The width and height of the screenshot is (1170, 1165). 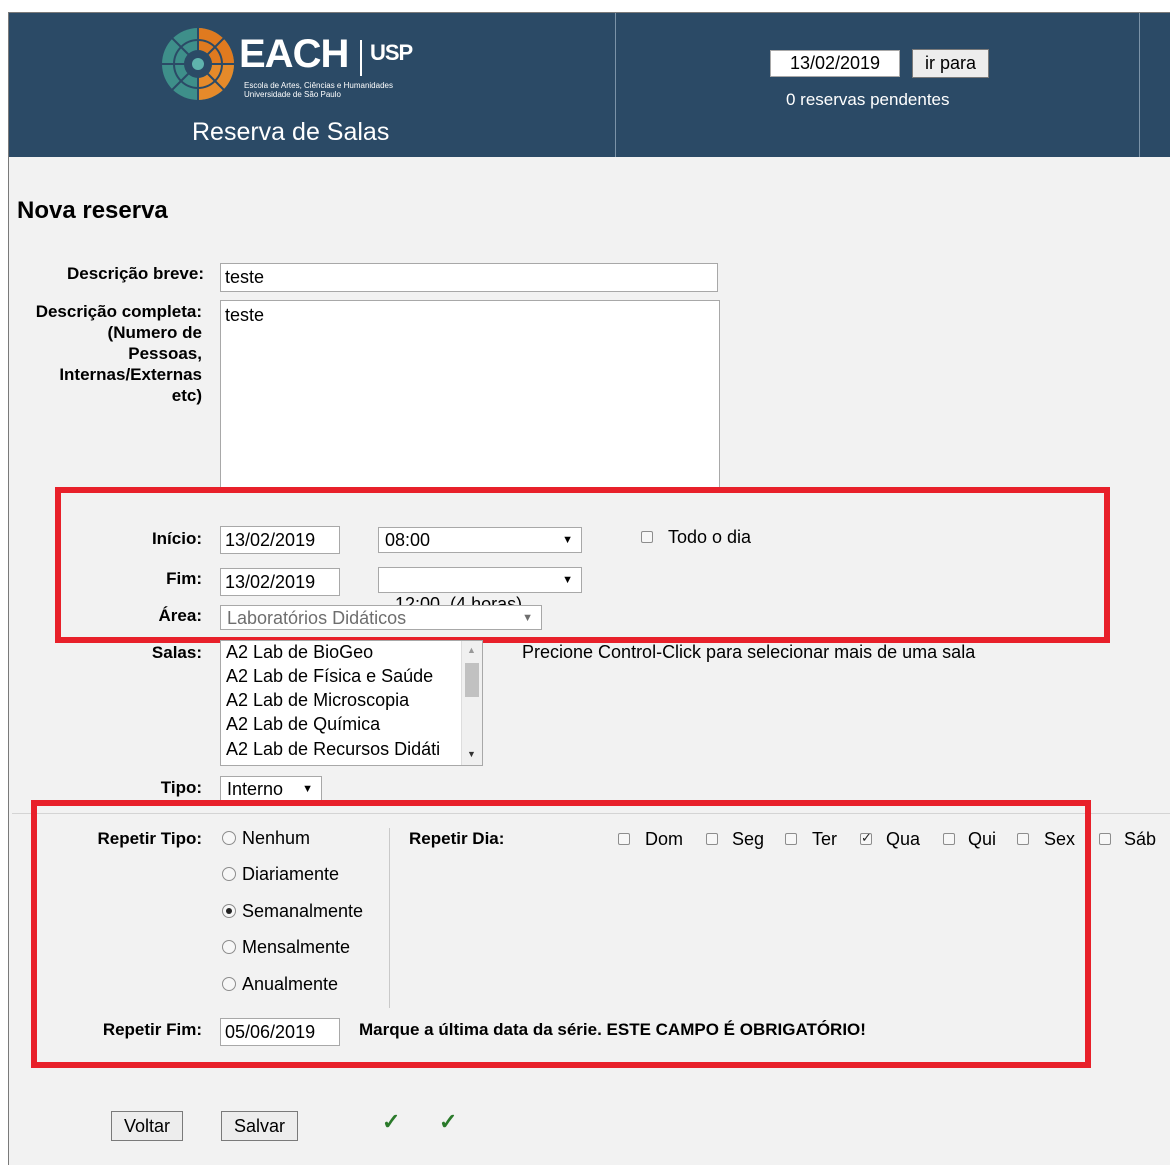 I want to click on rooms-scrollbar: ▲ ▼, so click(x=471, y=703).